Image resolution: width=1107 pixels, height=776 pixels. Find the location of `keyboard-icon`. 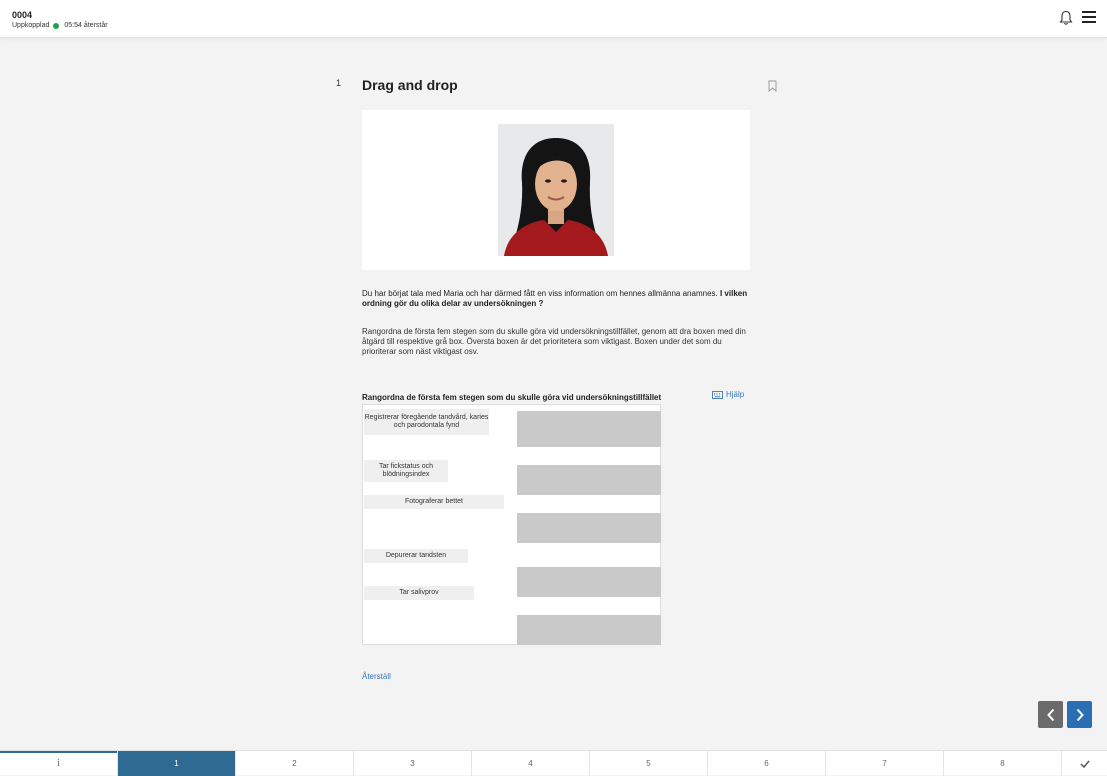

keyboard-icon is located at coordinates (717, 394).